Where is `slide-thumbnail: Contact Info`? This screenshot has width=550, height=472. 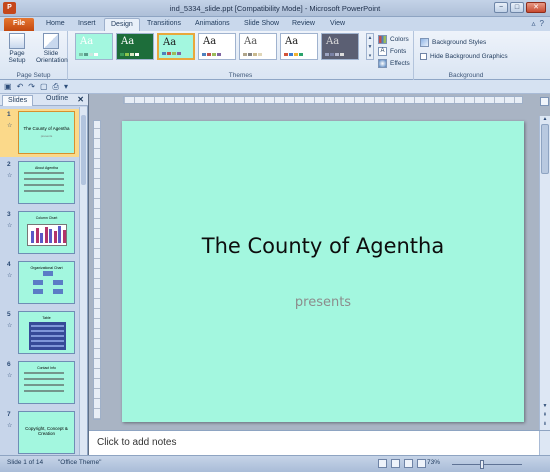 slide-thumbnail: Contact Info is located at coordinates (46, 382).